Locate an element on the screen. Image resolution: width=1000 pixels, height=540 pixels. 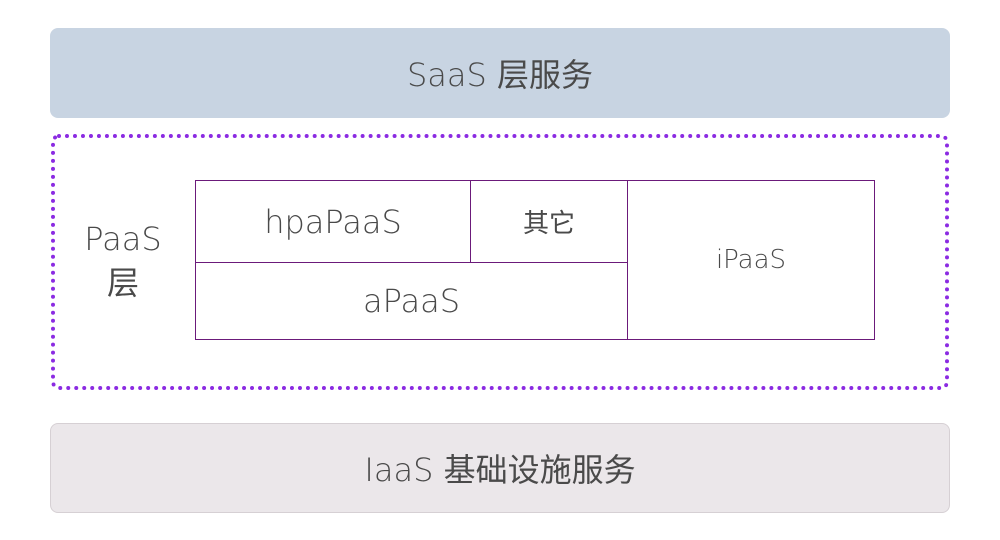
ipaas-cell: iPaaS is located at coordinates (751, 260).